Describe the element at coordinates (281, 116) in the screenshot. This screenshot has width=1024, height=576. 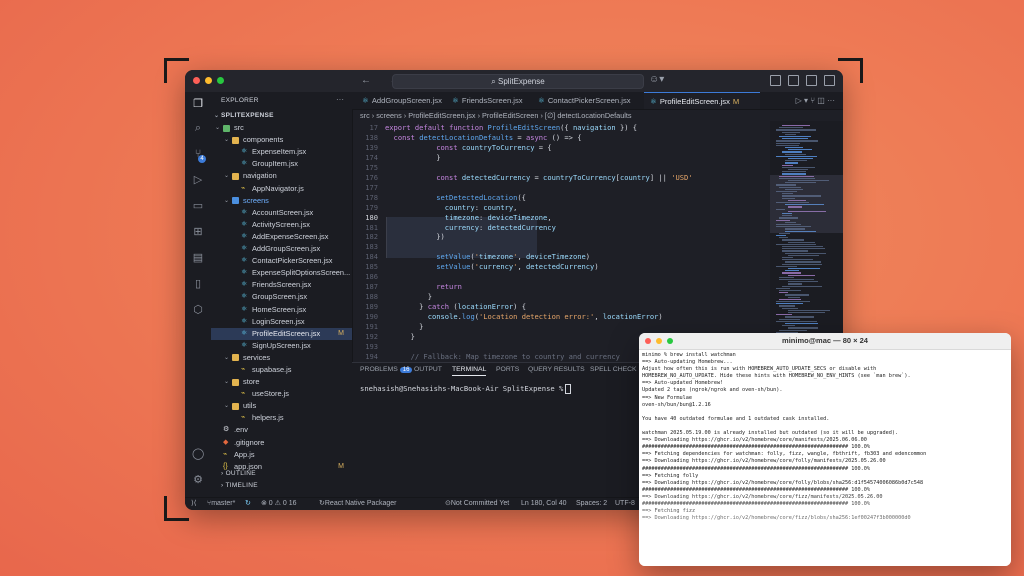
I see `project-root: ⌄ SPLITEXPENSE` at that location.